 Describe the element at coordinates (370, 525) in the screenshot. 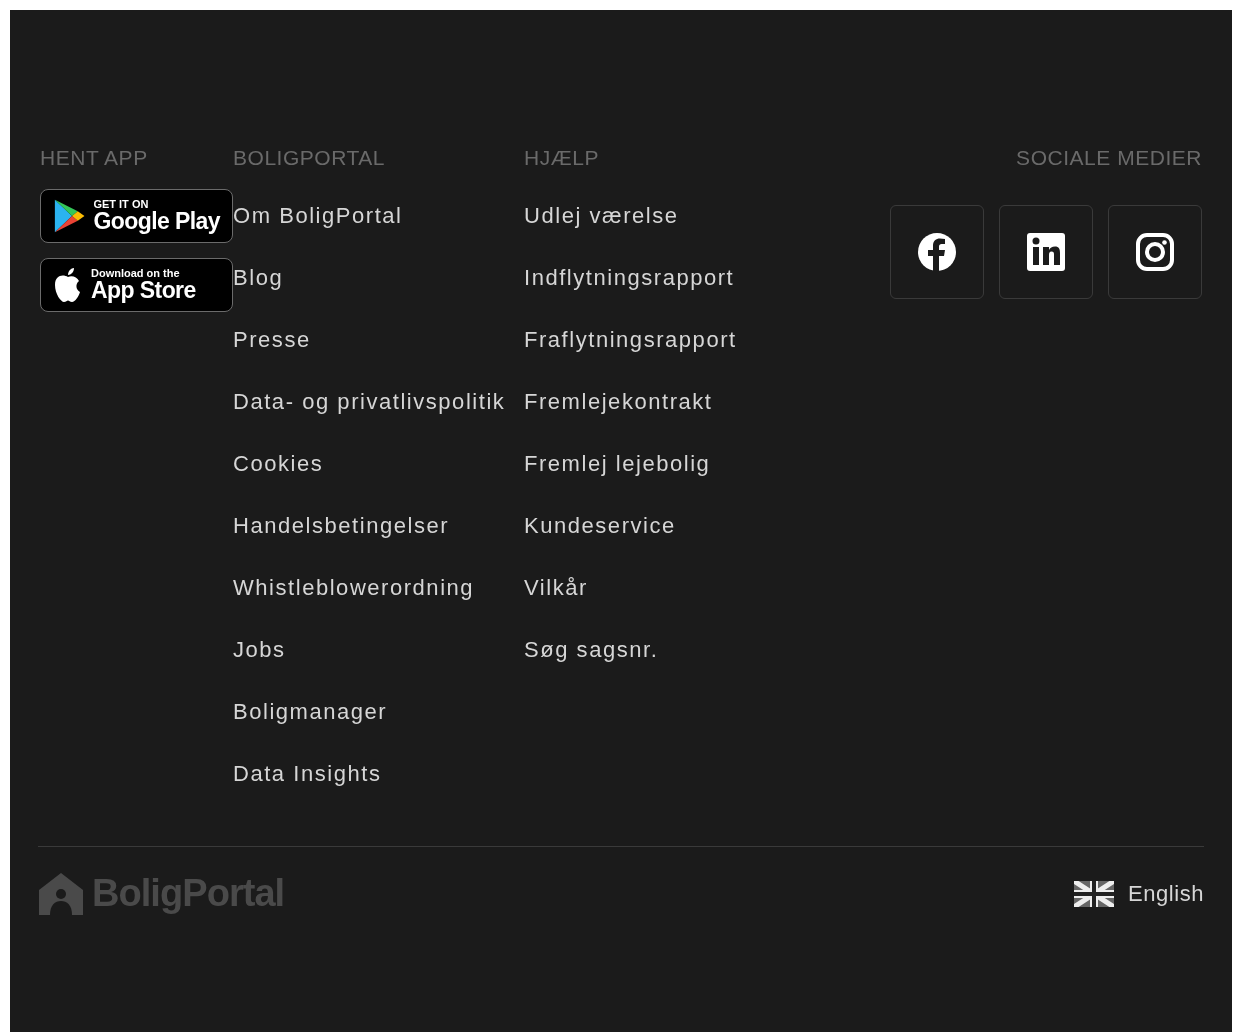

I see `footer-link: Handelsbetingelser` at that location.